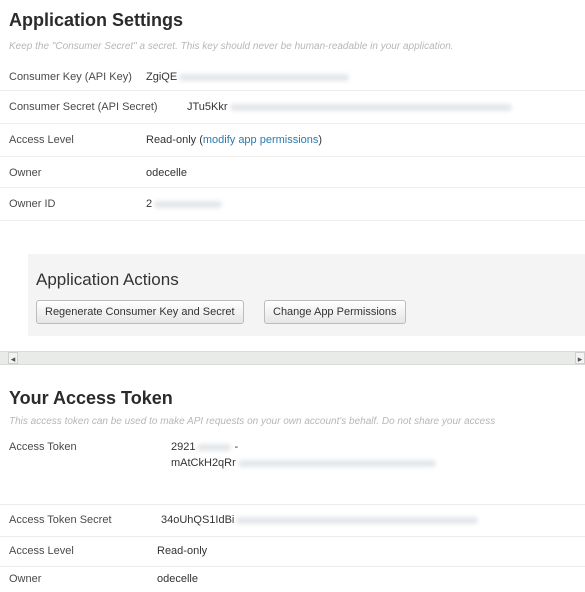  I want to click on app-actions-title: Application Actions, so click(107, 279).